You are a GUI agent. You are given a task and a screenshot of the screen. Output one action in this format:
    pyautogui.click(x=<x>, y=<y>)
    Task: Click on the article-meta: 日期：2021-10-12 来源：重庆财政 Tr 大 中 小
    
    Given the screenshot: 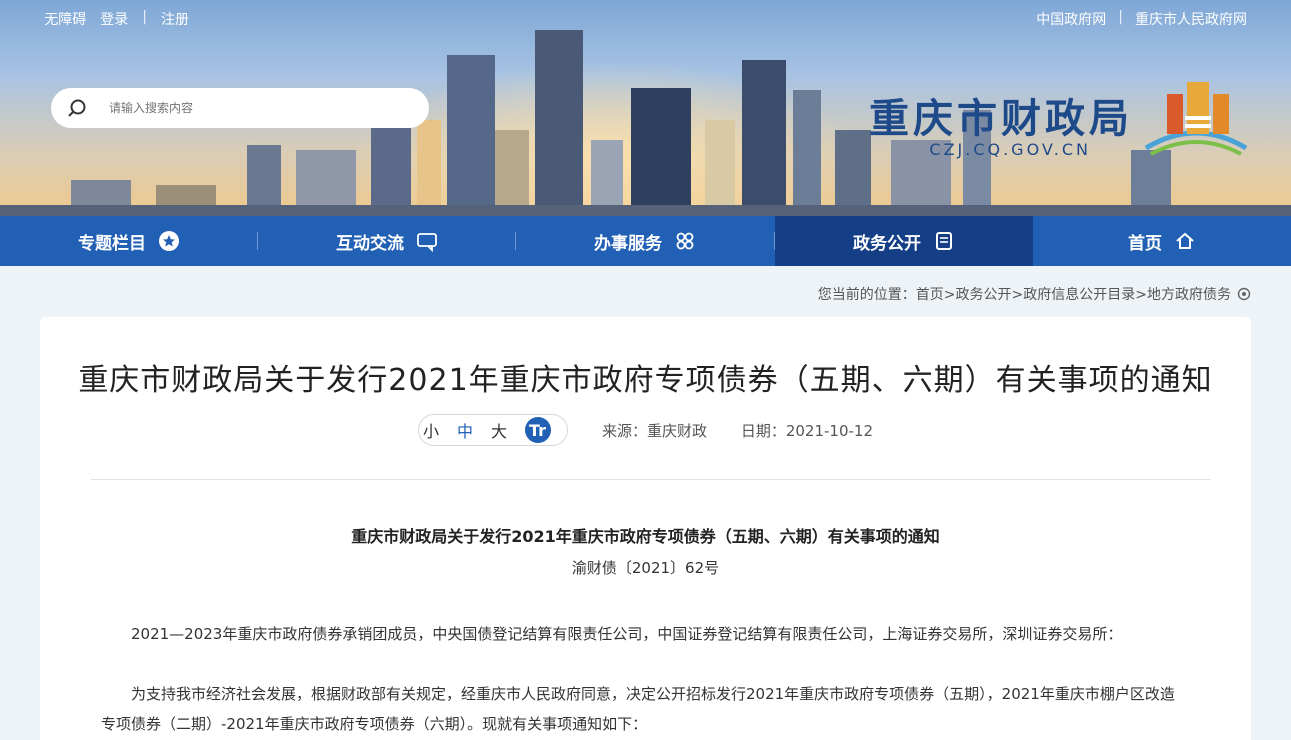 What is the action you would take?
    pyautogui.click(x=645, y=430)
    